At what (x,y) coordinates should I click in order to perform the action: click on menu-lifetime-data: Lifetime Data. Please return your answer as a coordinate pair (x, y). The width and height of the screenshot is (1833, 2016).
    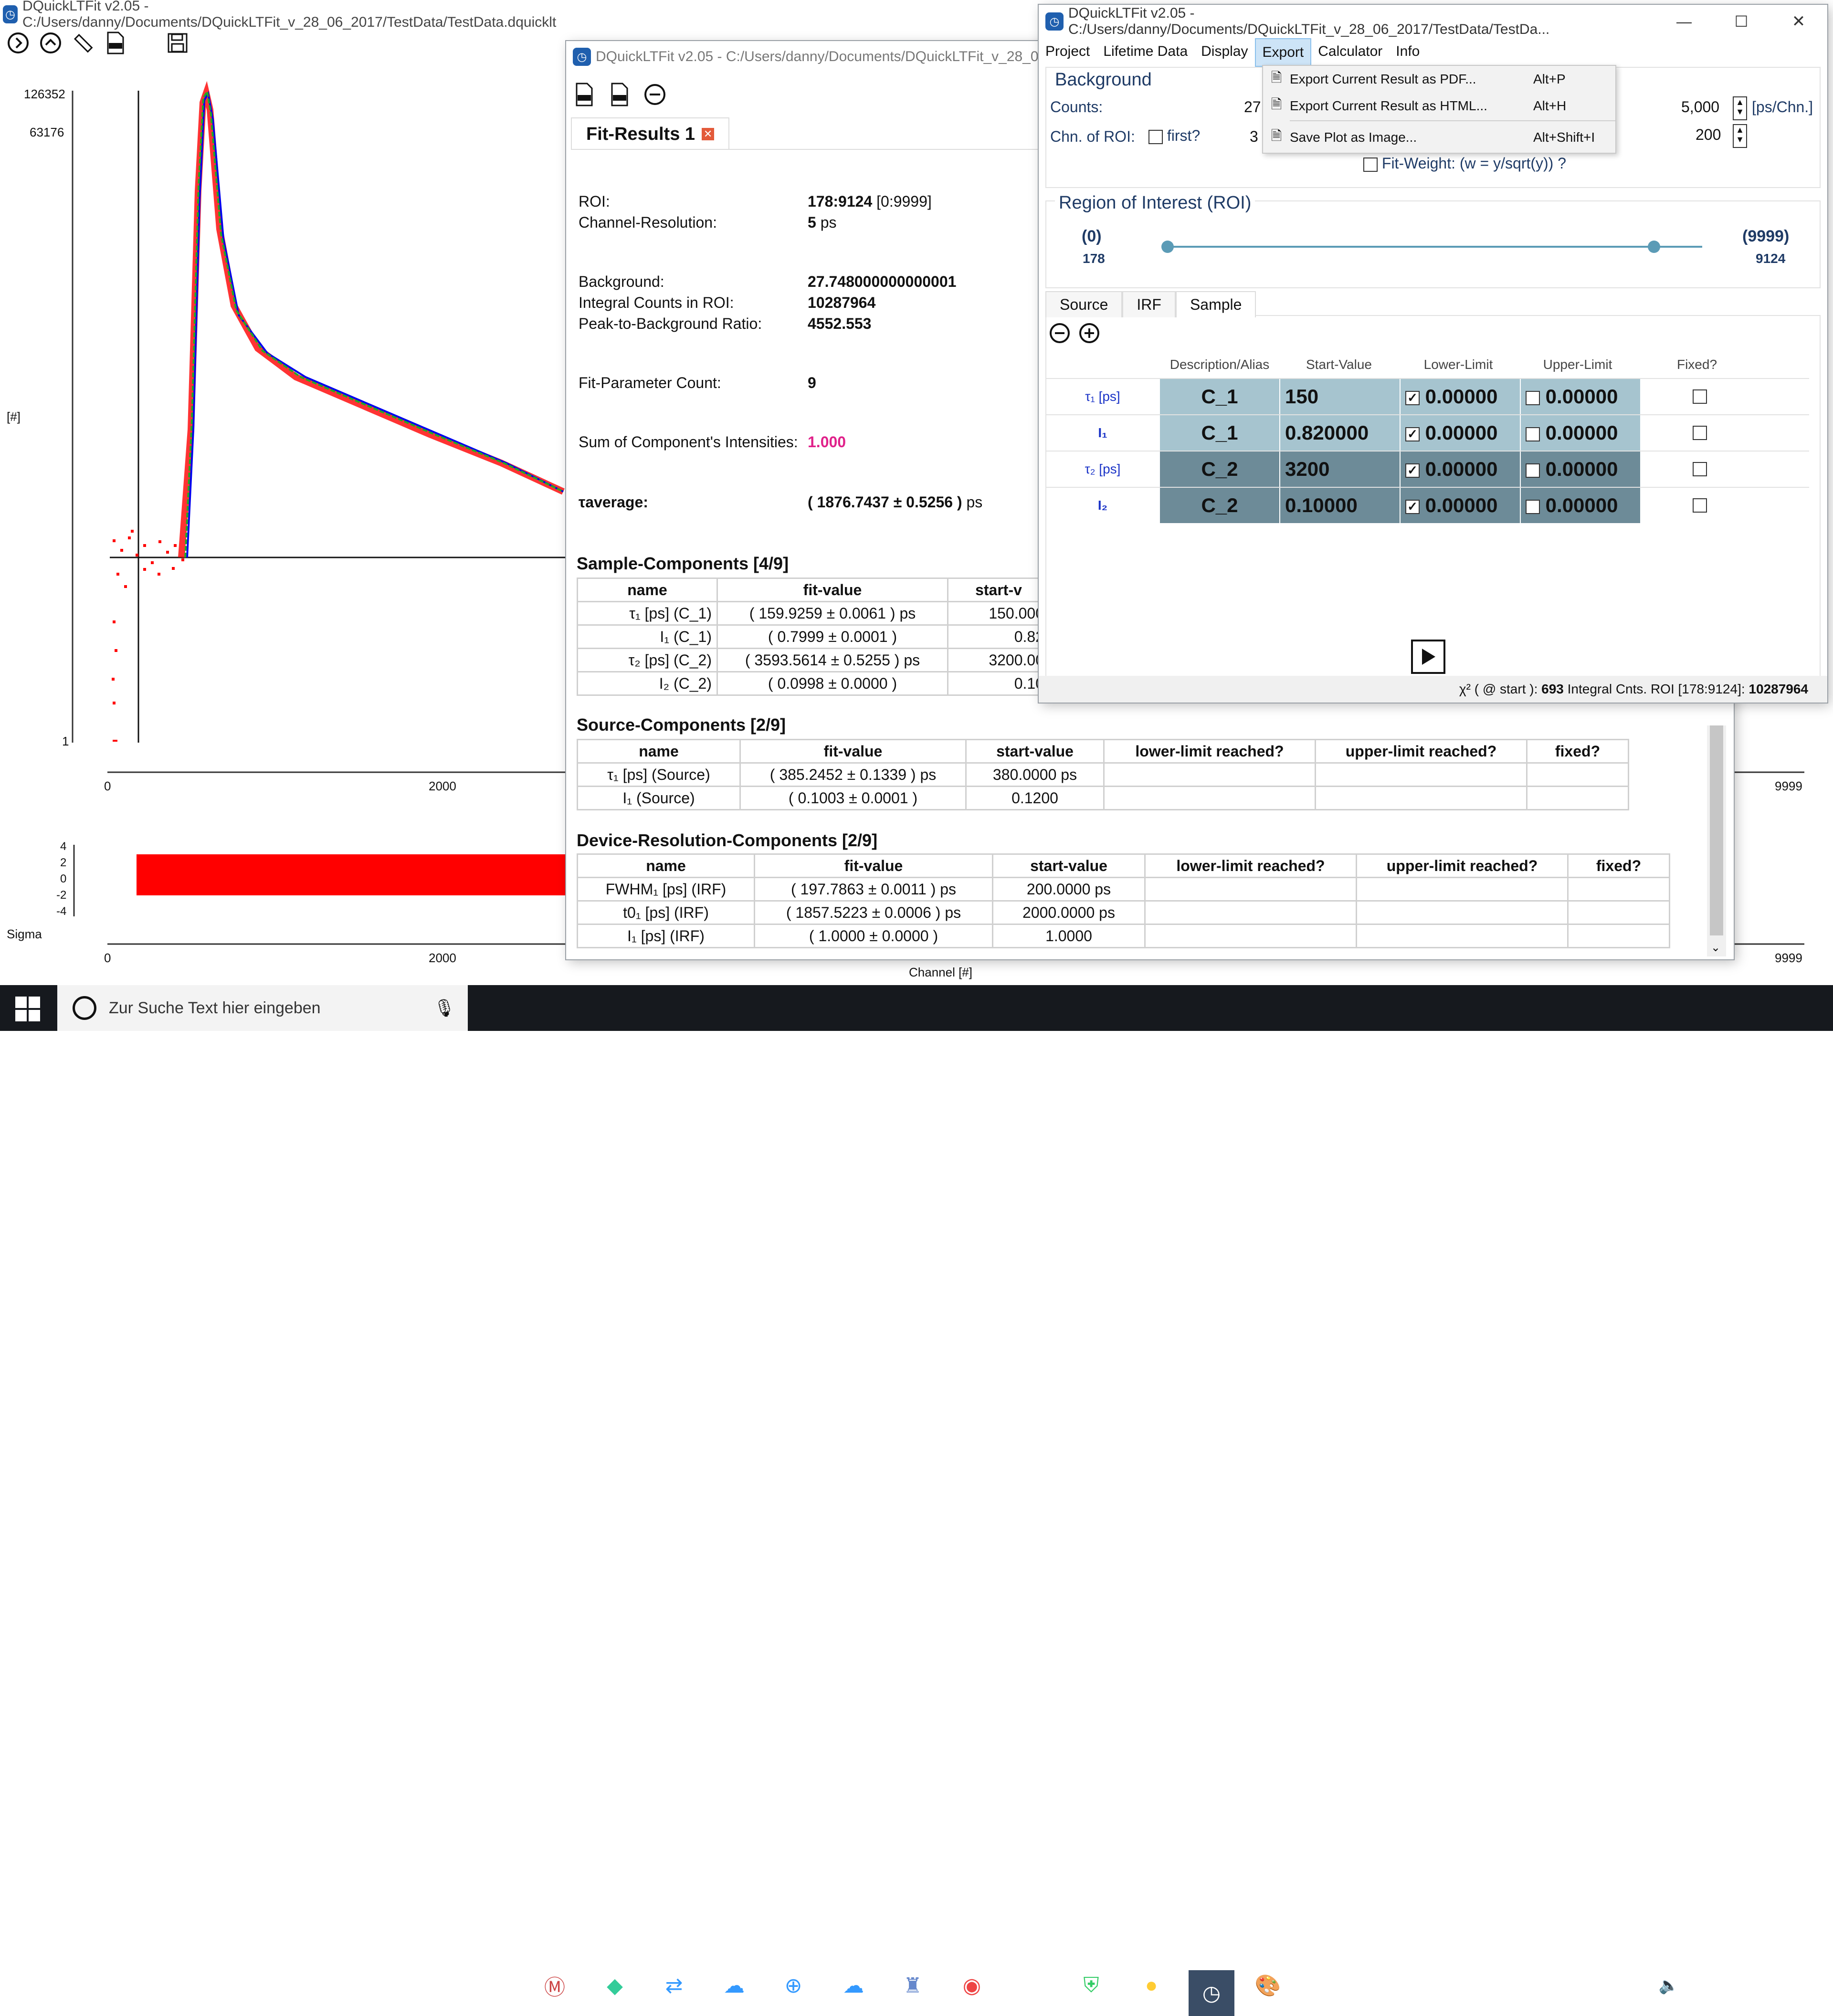
    Looking at the image, I should click on (1145, 52).